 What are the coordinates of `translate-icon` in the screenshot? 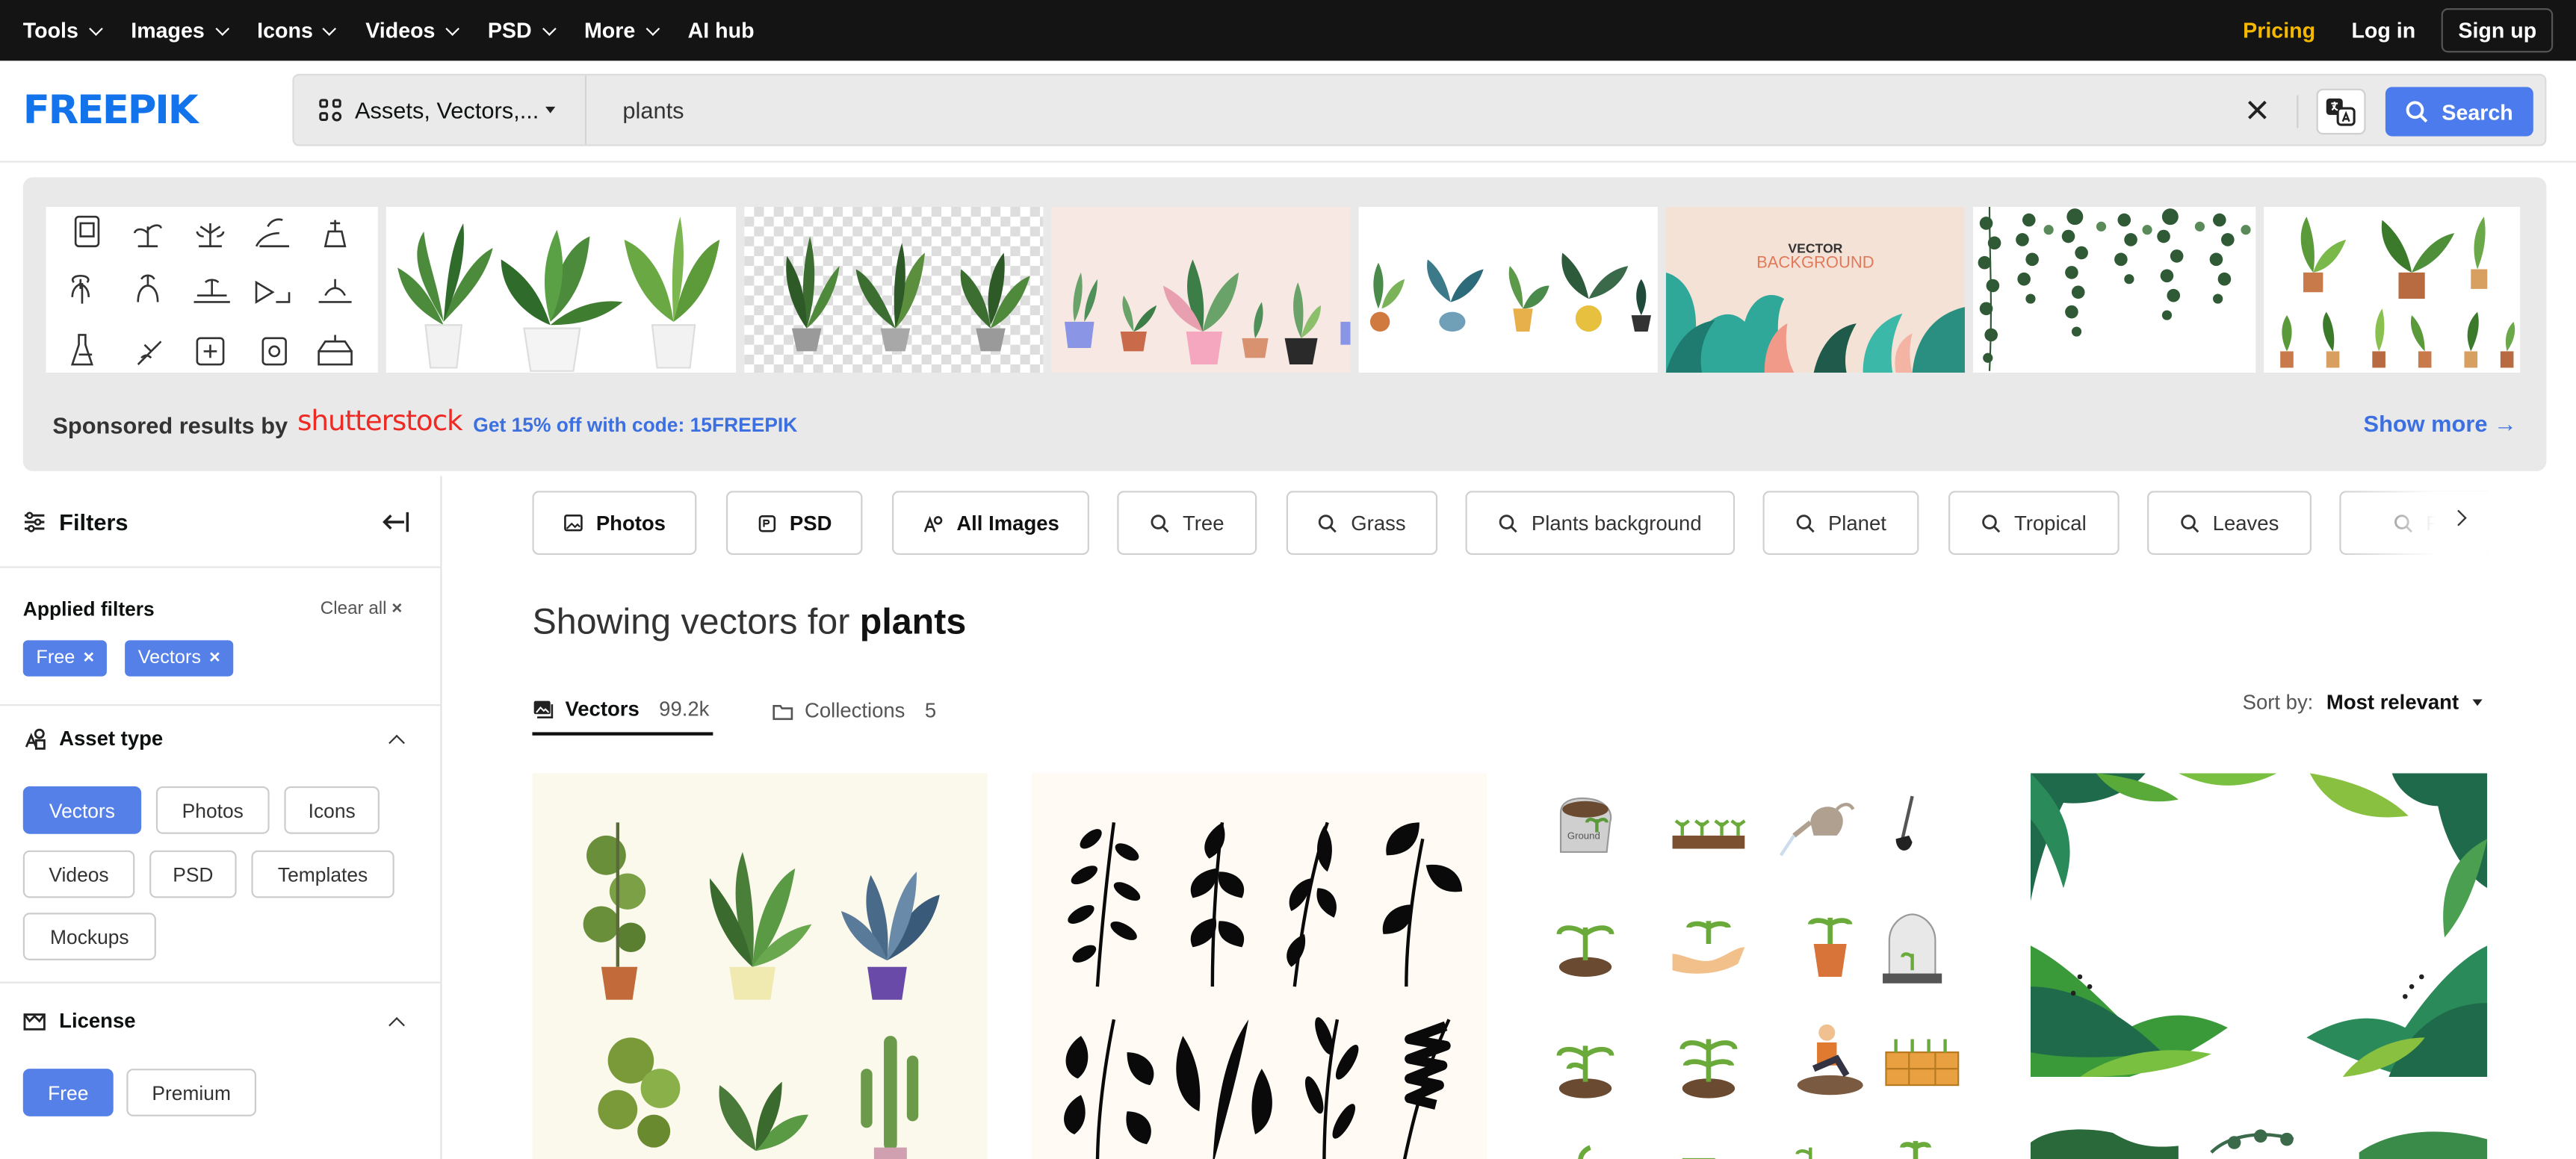 It's located at (2341, 112).